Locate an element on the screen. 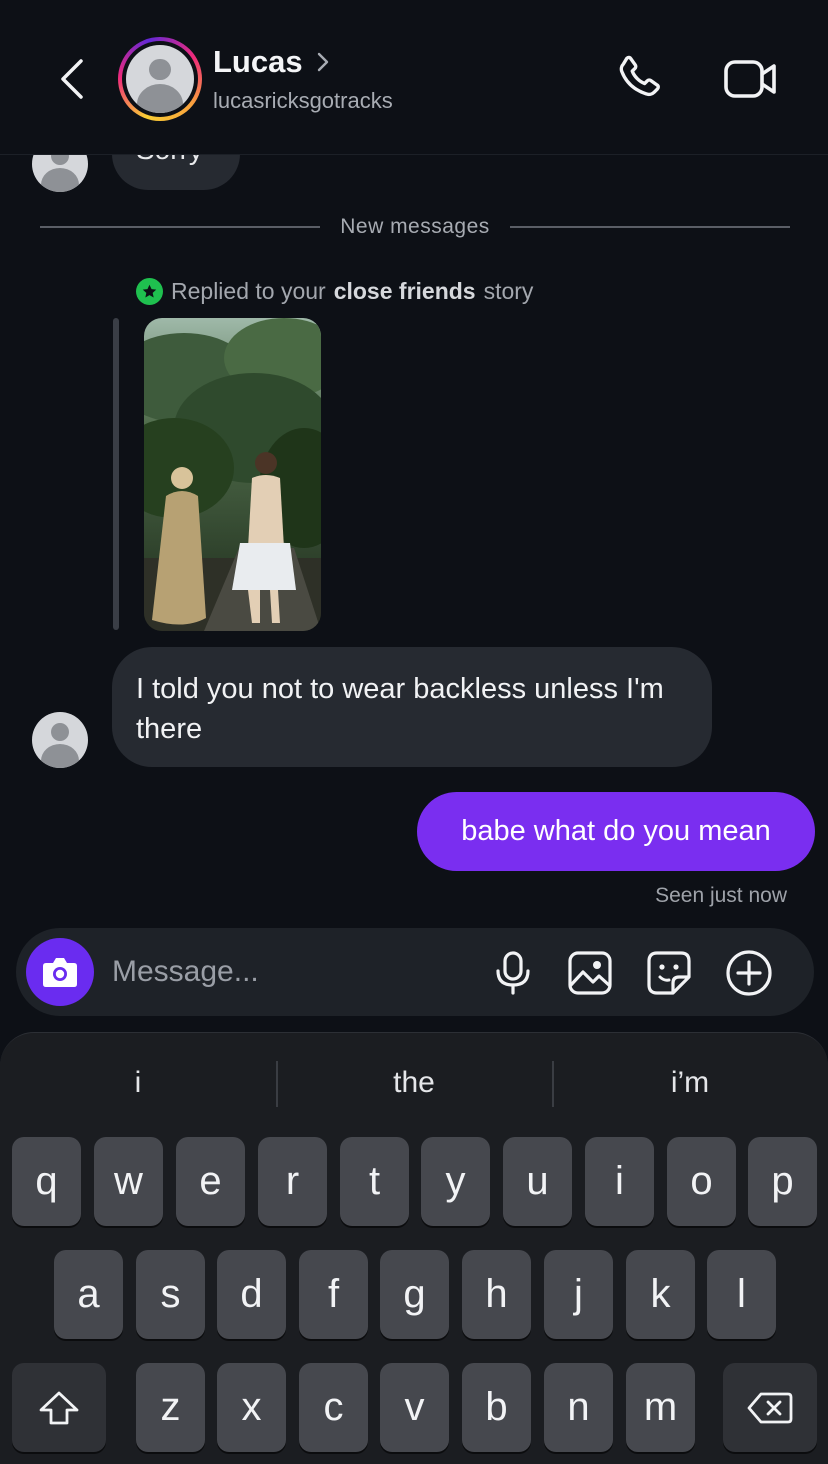 Image resolution: width=828 pixels, height=1464 pixels. chevron-left-icon is located at coordinates (72, 79).